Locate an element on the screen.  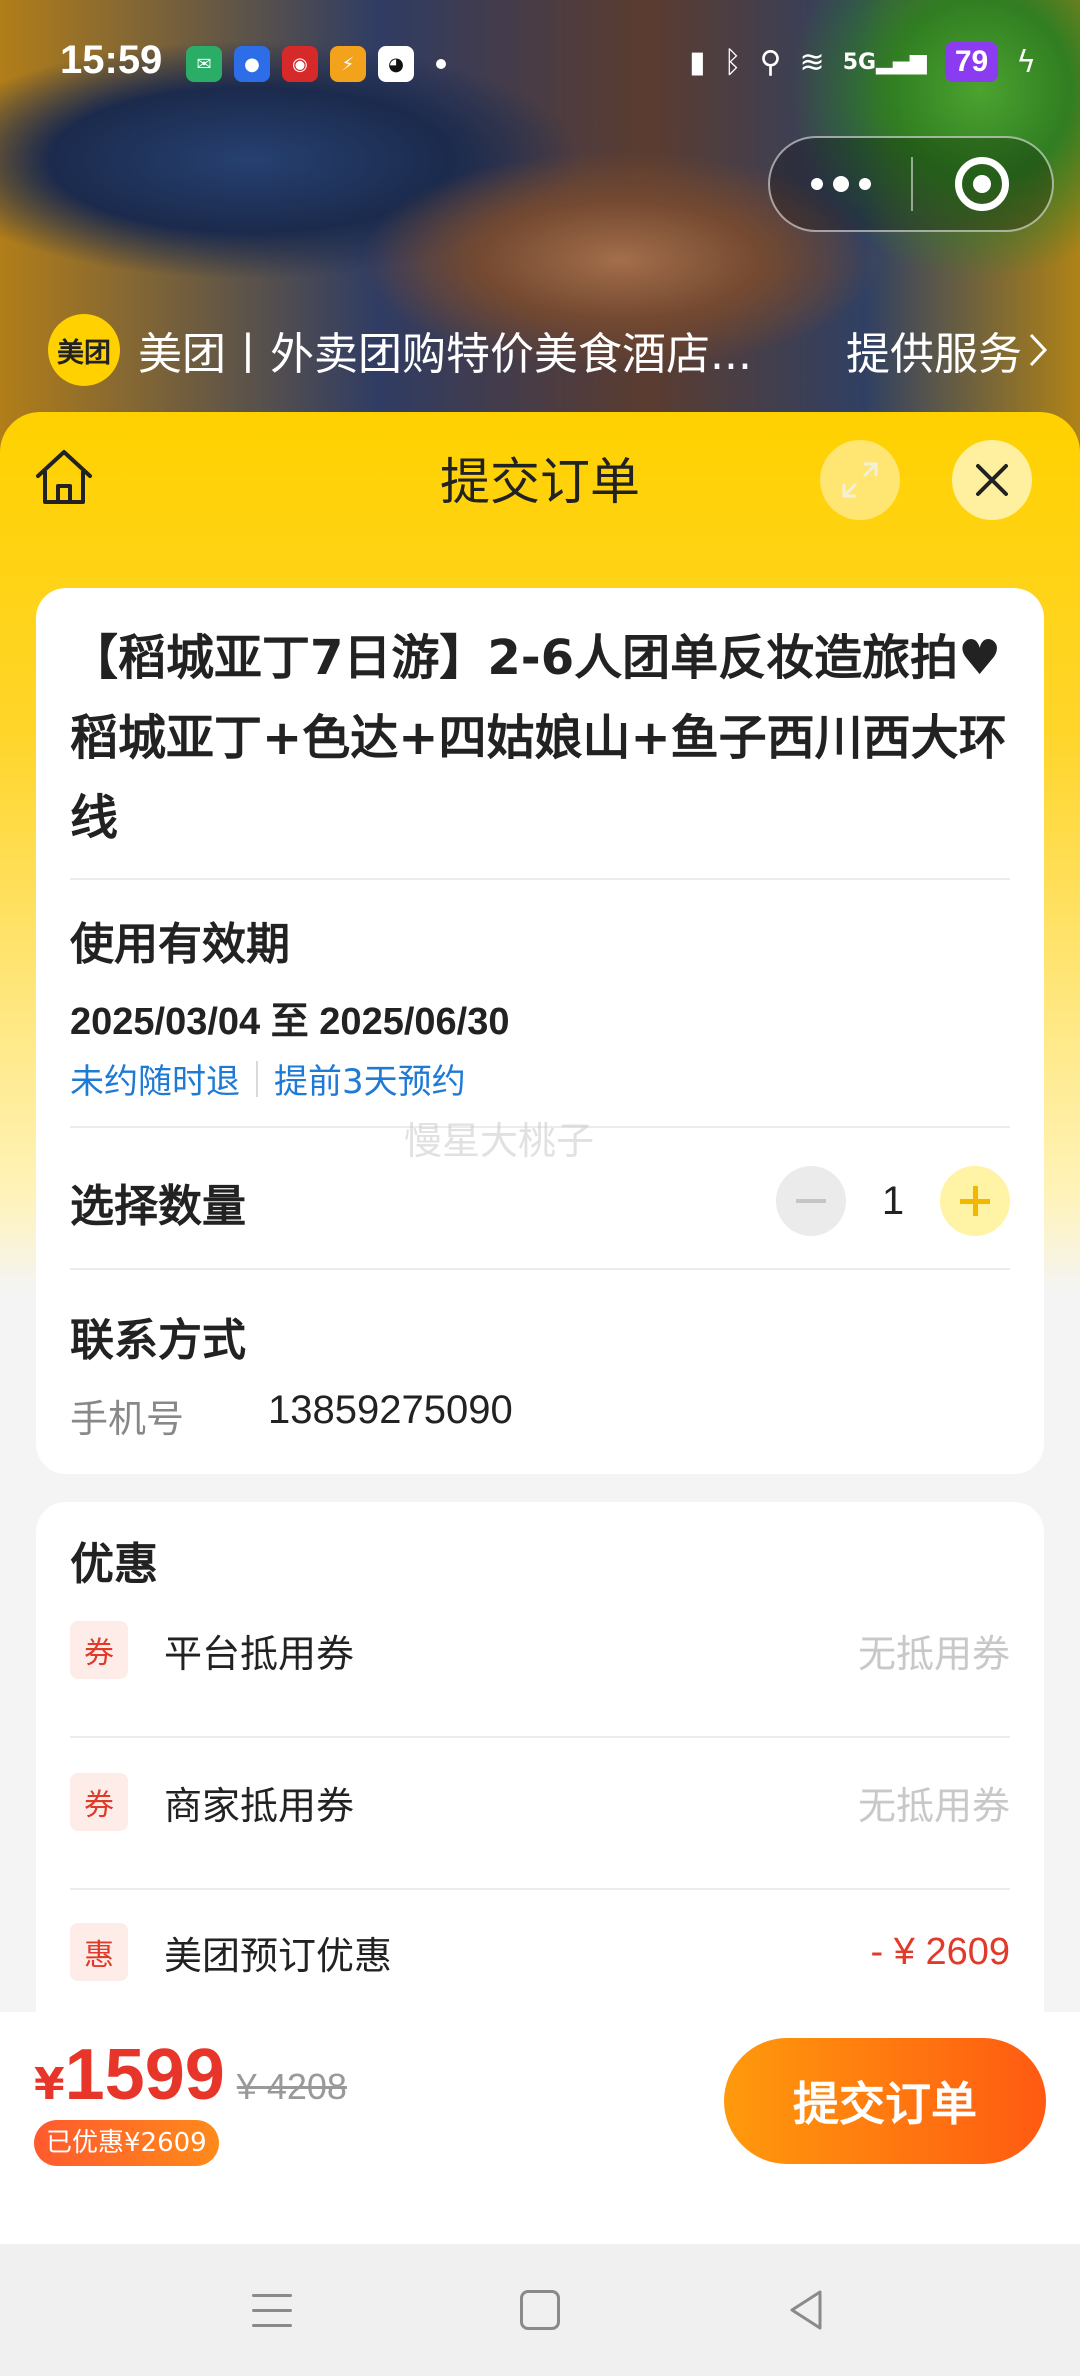
provide-service-link: 提供服务 is located at coordinates (947, 350).